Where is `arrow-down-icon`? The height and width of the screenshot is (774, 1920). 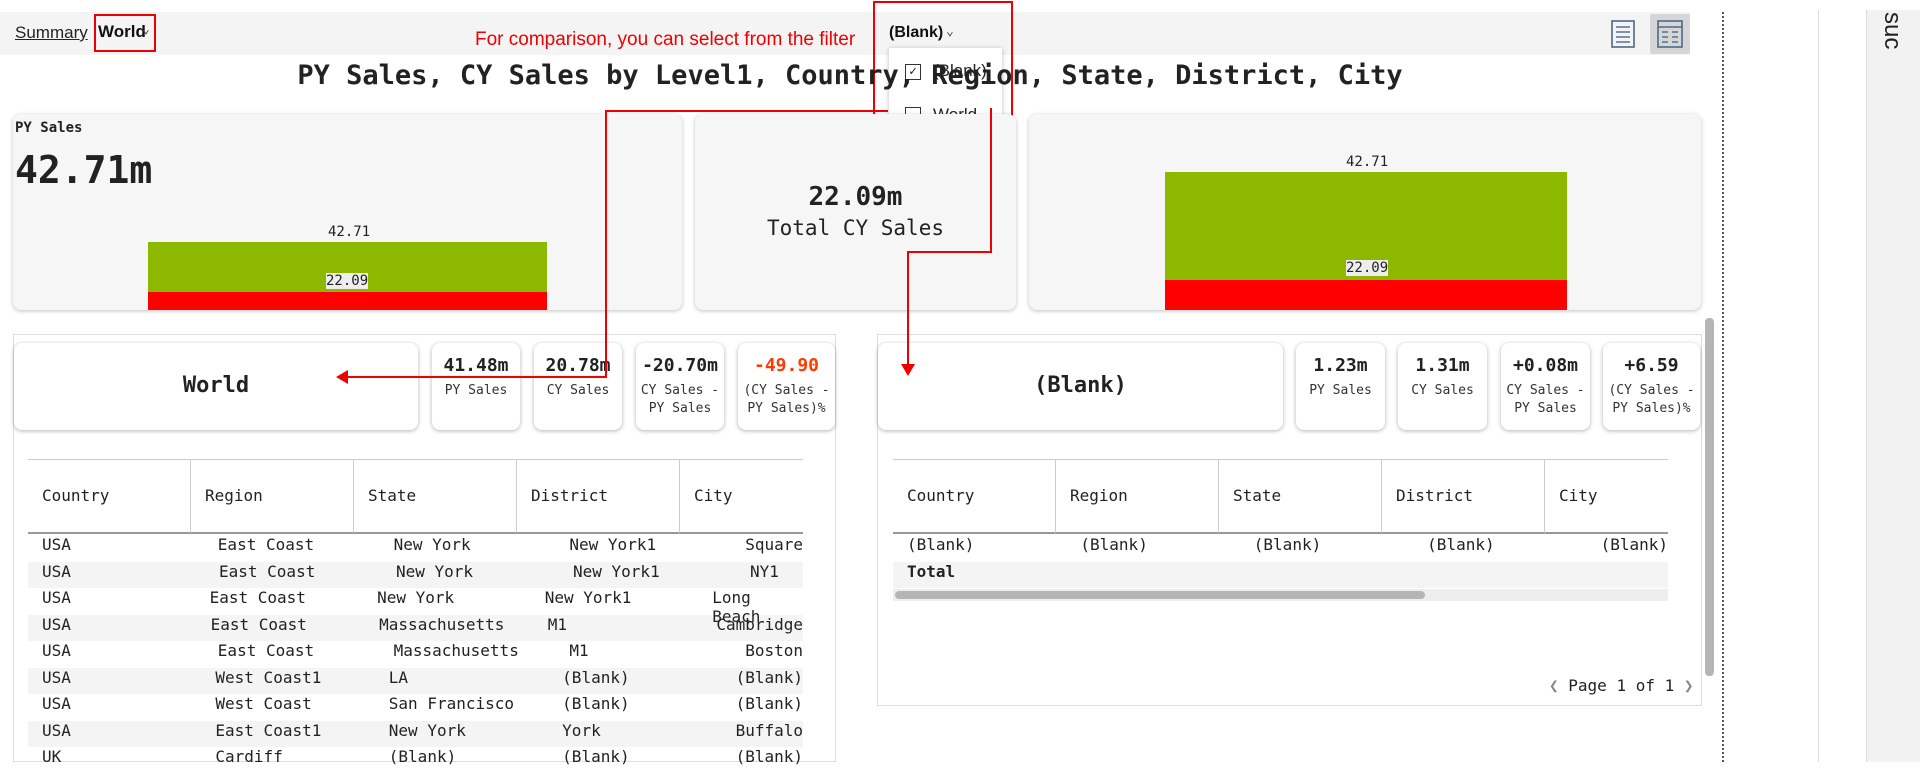
arrow-down-icon is located at coordinates (908, 370).